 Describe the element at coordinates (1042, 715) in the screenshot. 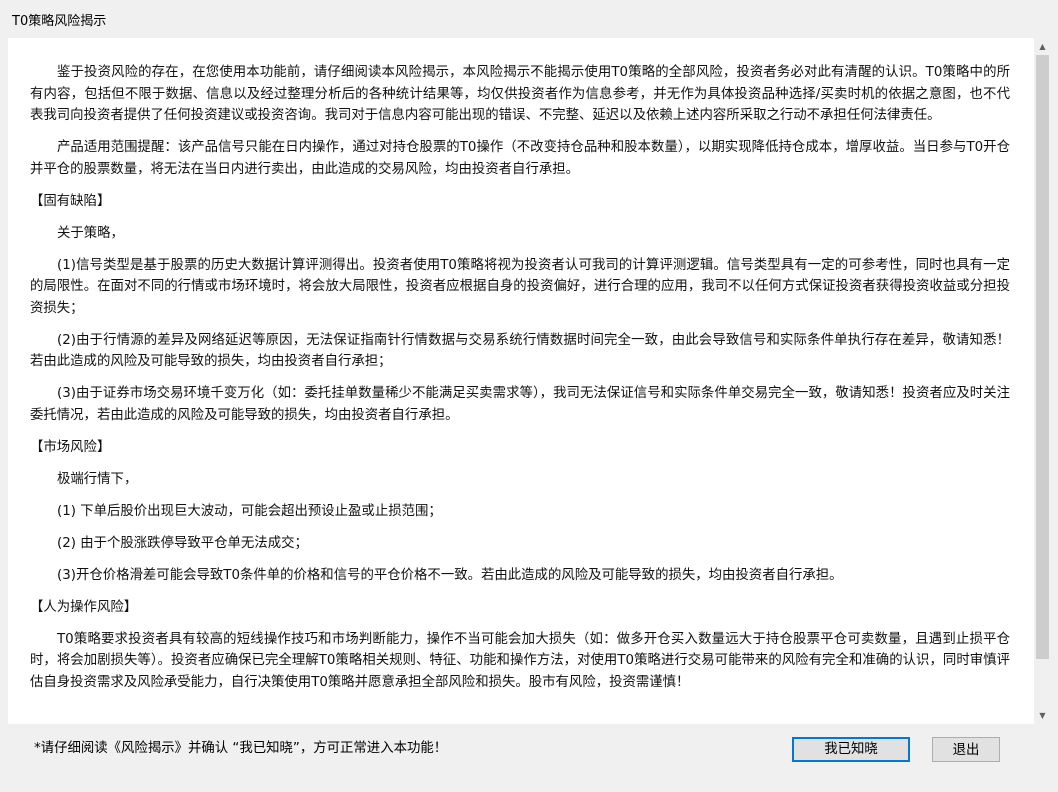

I see `scroll-down-icon: ▼` at that location.